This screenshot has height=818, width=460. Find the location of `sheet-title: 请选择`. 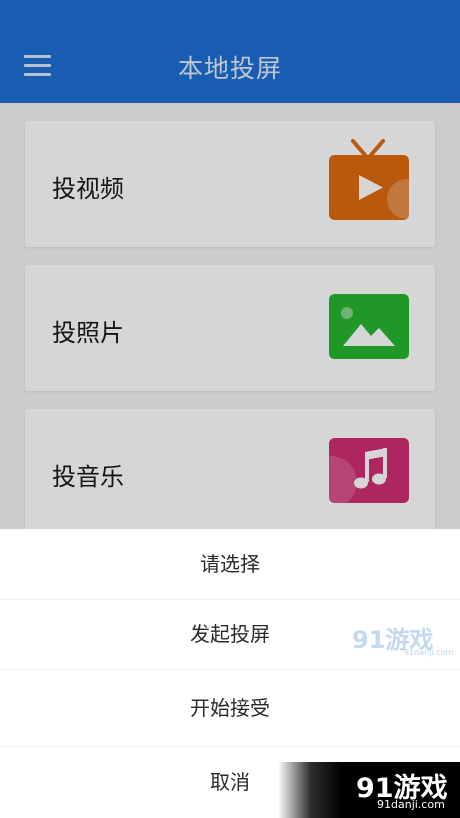

sheet-title: 请选择 is located at coordinates (230, 564).